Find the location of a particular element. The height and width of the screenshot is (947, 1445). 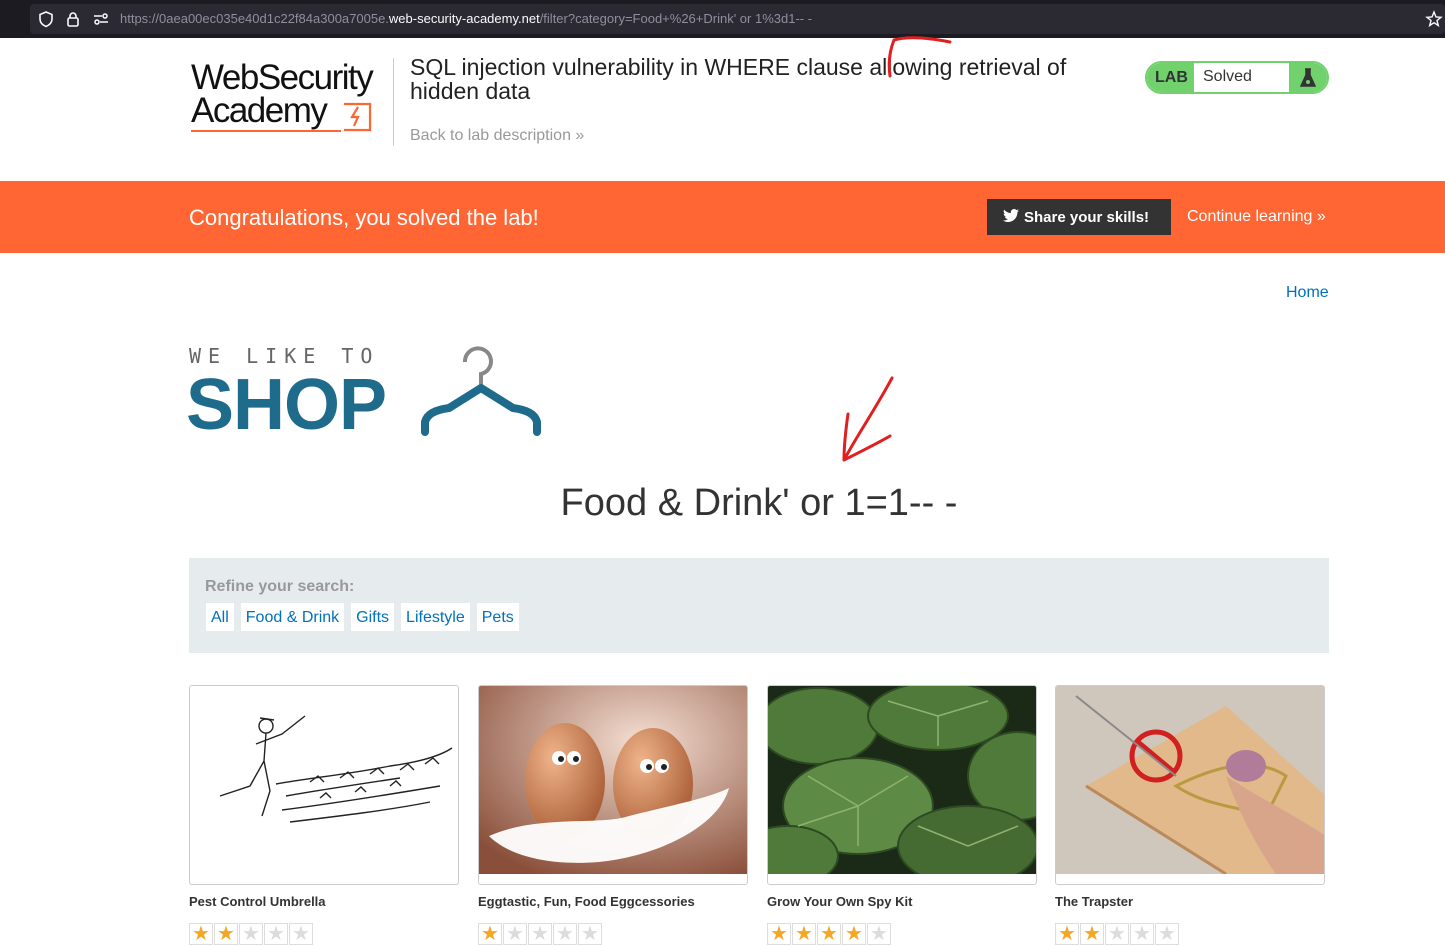

filter-all: All is located at coordinates (220, 617).